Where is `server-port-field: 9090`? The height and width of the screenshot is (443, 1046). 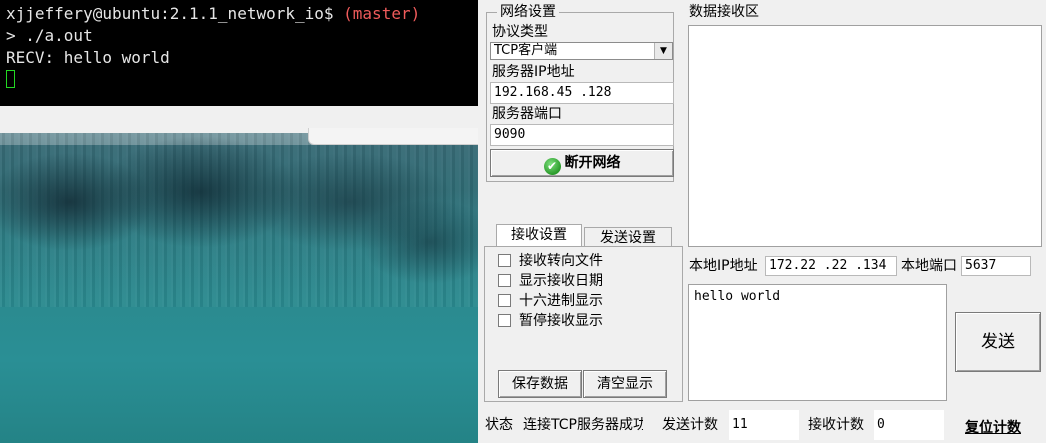 server-port-field: 9090 is located at coordinates (582, 135).